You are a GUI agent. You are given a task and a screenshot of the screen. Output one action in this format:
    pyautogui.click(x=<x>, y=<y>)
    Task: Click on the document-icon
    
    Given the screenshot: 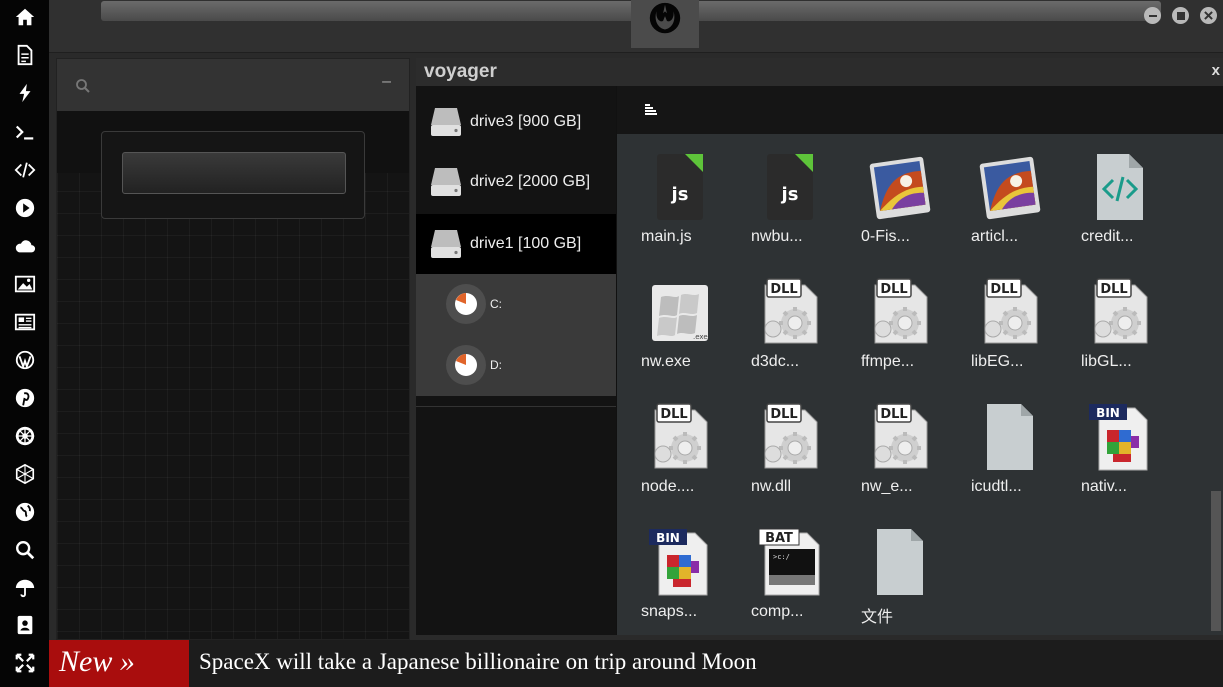 What is the action you would take?
    pyautogui.click(x=25, y=55)
    